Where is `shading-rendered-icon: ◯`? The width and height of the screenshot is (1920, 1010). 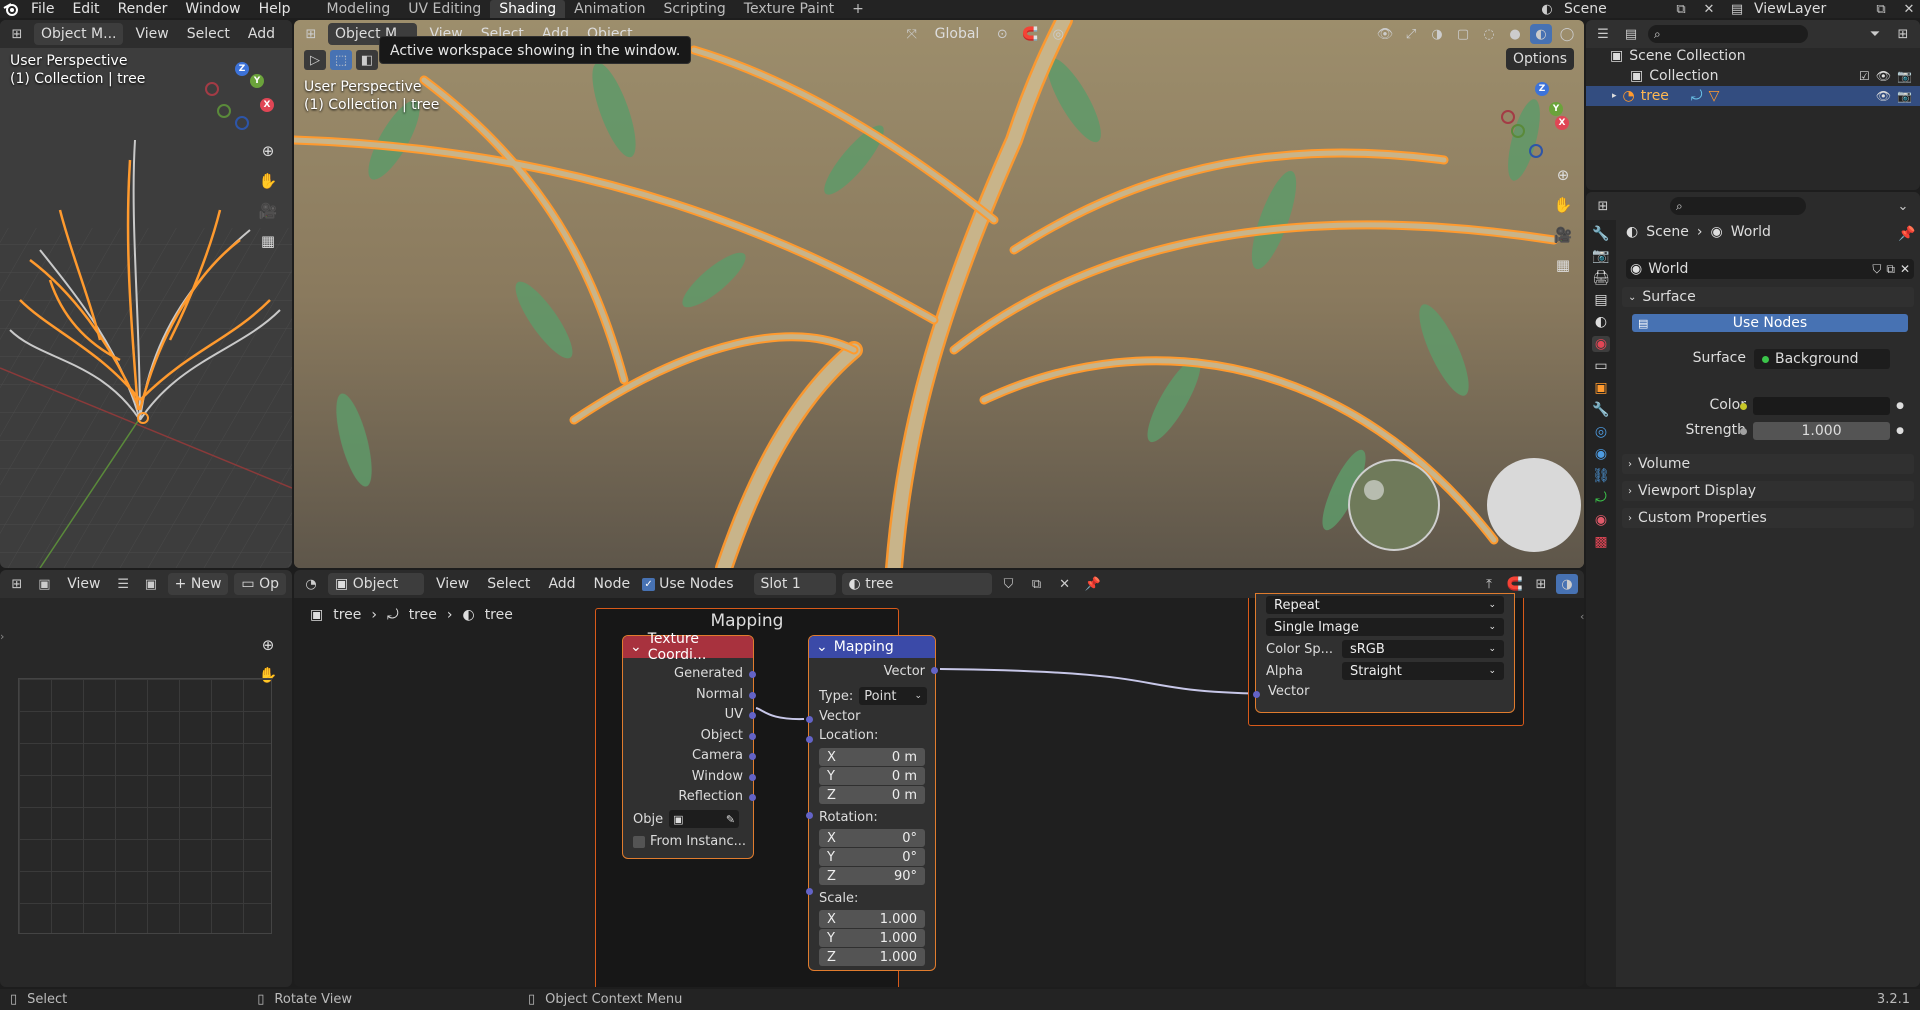 shading-rendered-icon: ◯ is located at coordinates (1567, 34).